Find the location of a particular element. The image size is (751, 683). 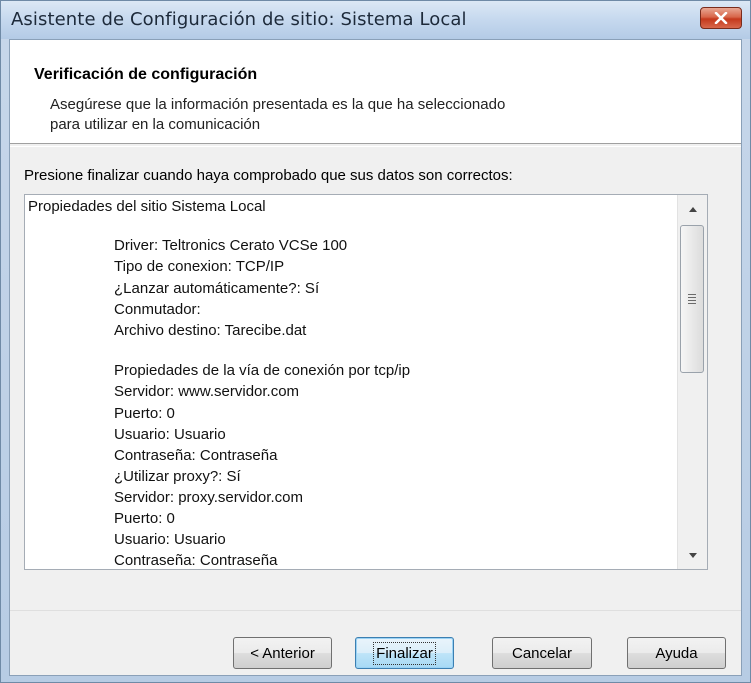

scroll-down-button is located at coordinates (692, 555).